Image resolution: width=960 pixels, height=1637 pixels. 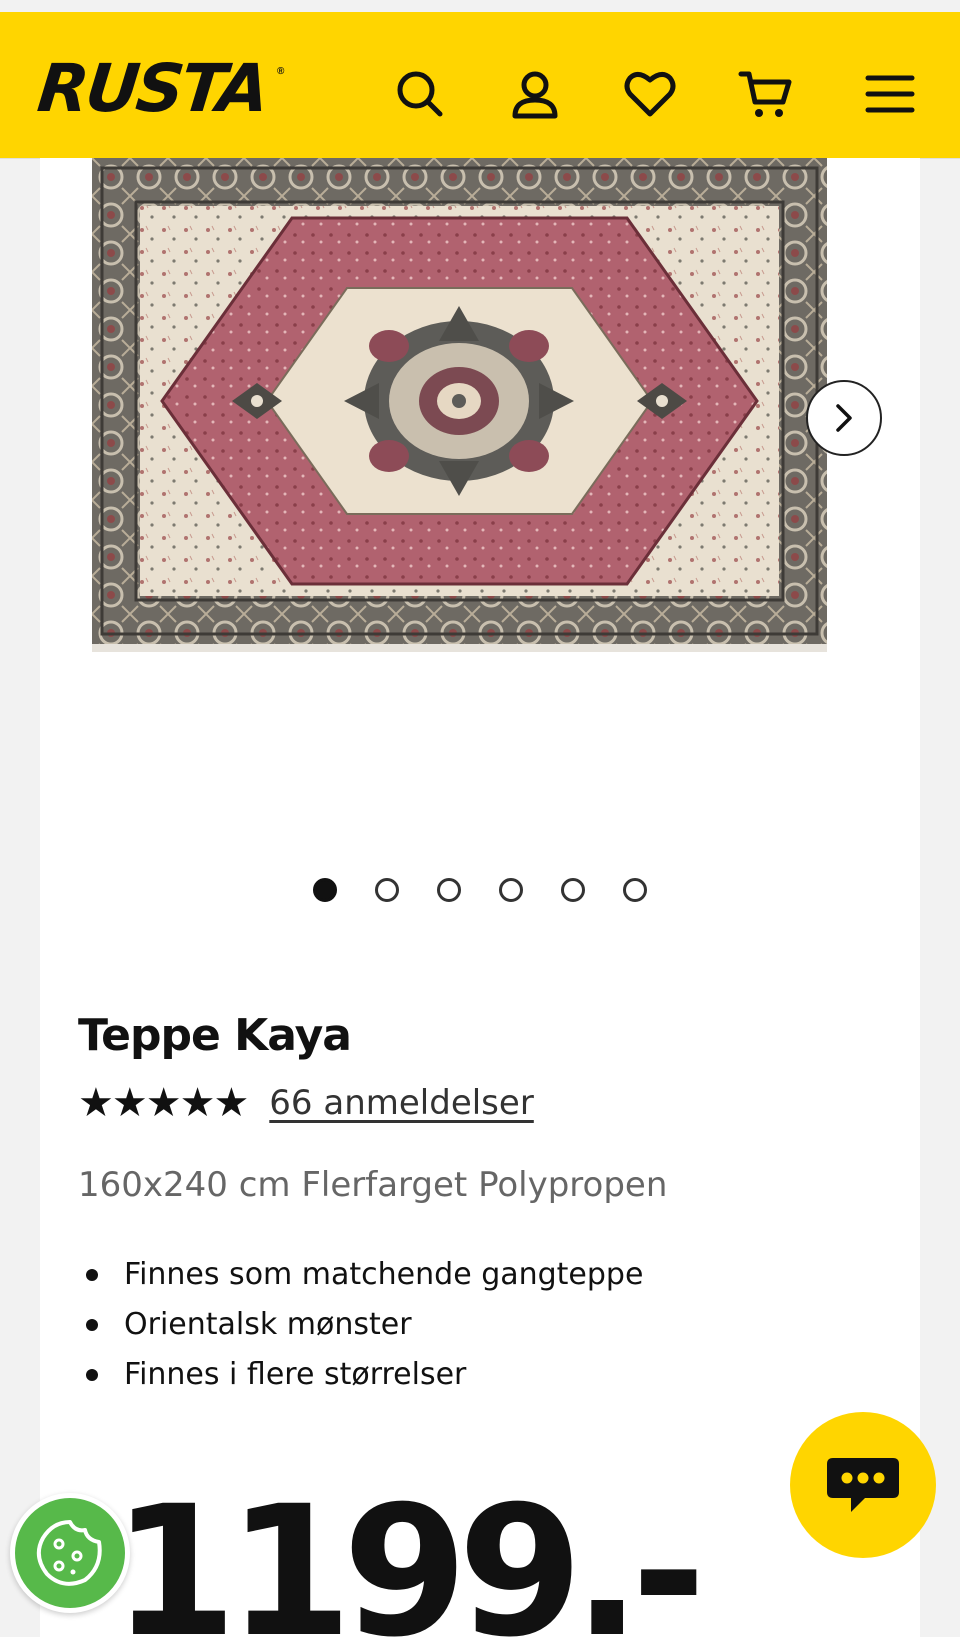 I want to click on feature-text: Finnes som matchende gangteppe, so click(x=384, y=1274).